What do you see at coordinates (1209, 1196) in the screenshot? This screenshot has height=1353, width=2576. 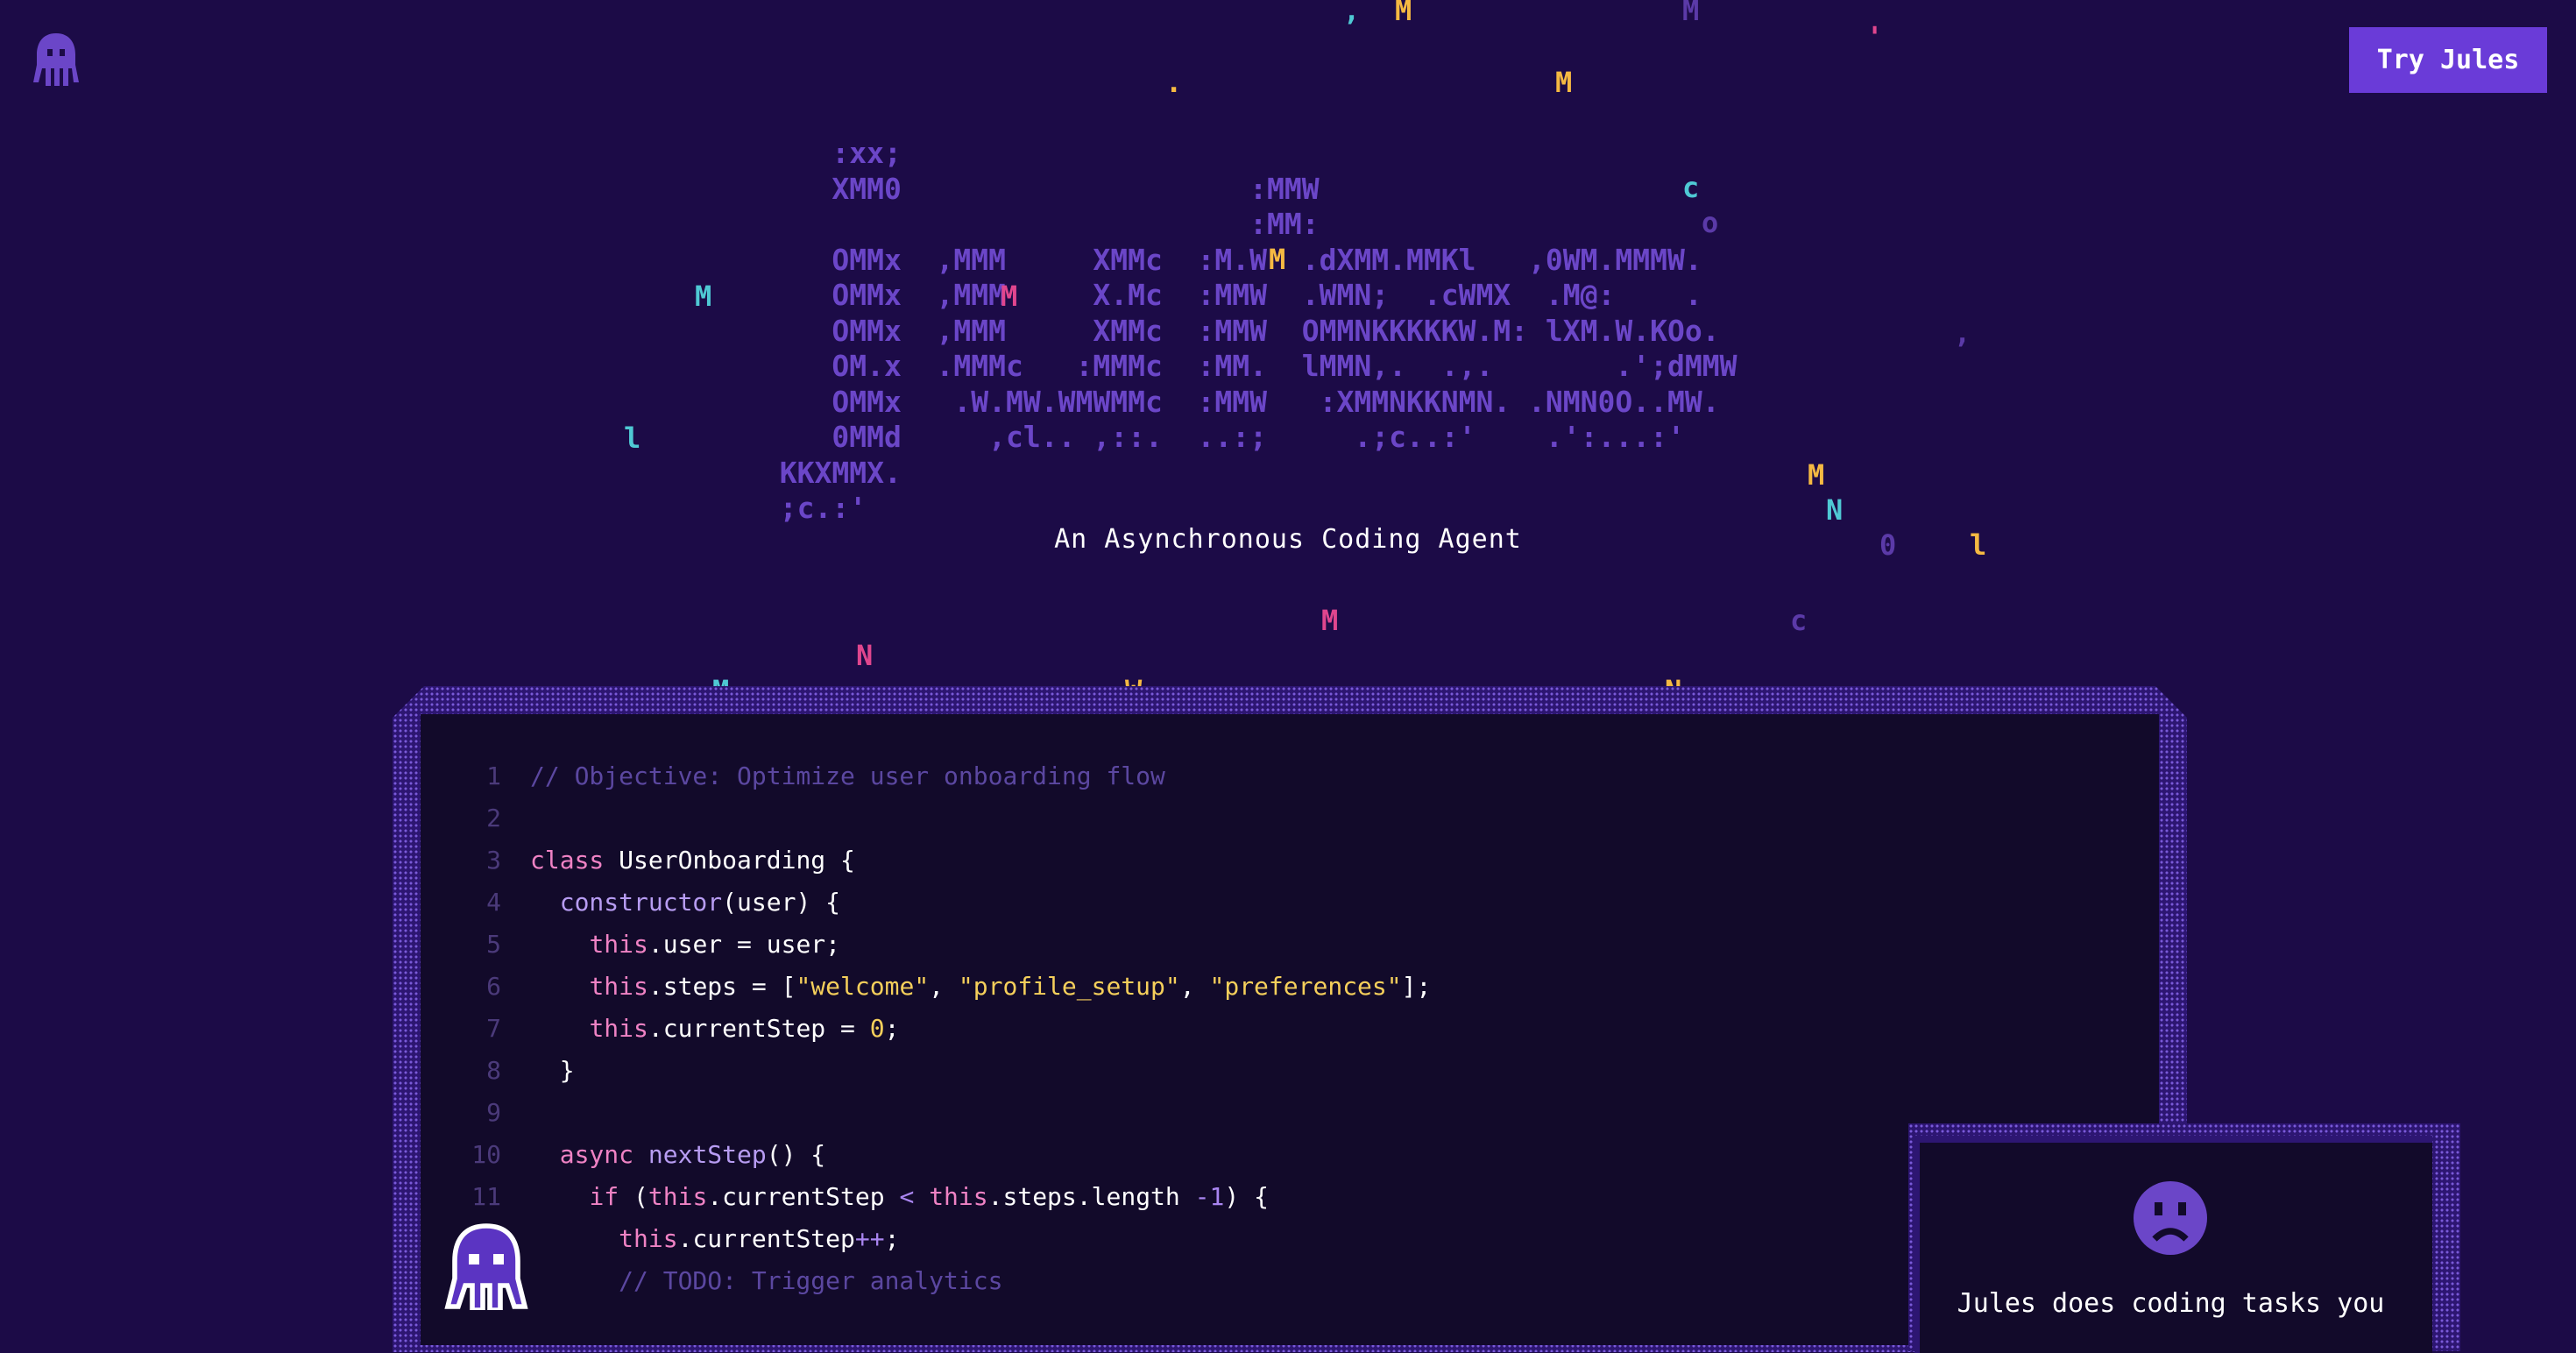 I see `code-token: -1` at bounding box center [1209, 1196].